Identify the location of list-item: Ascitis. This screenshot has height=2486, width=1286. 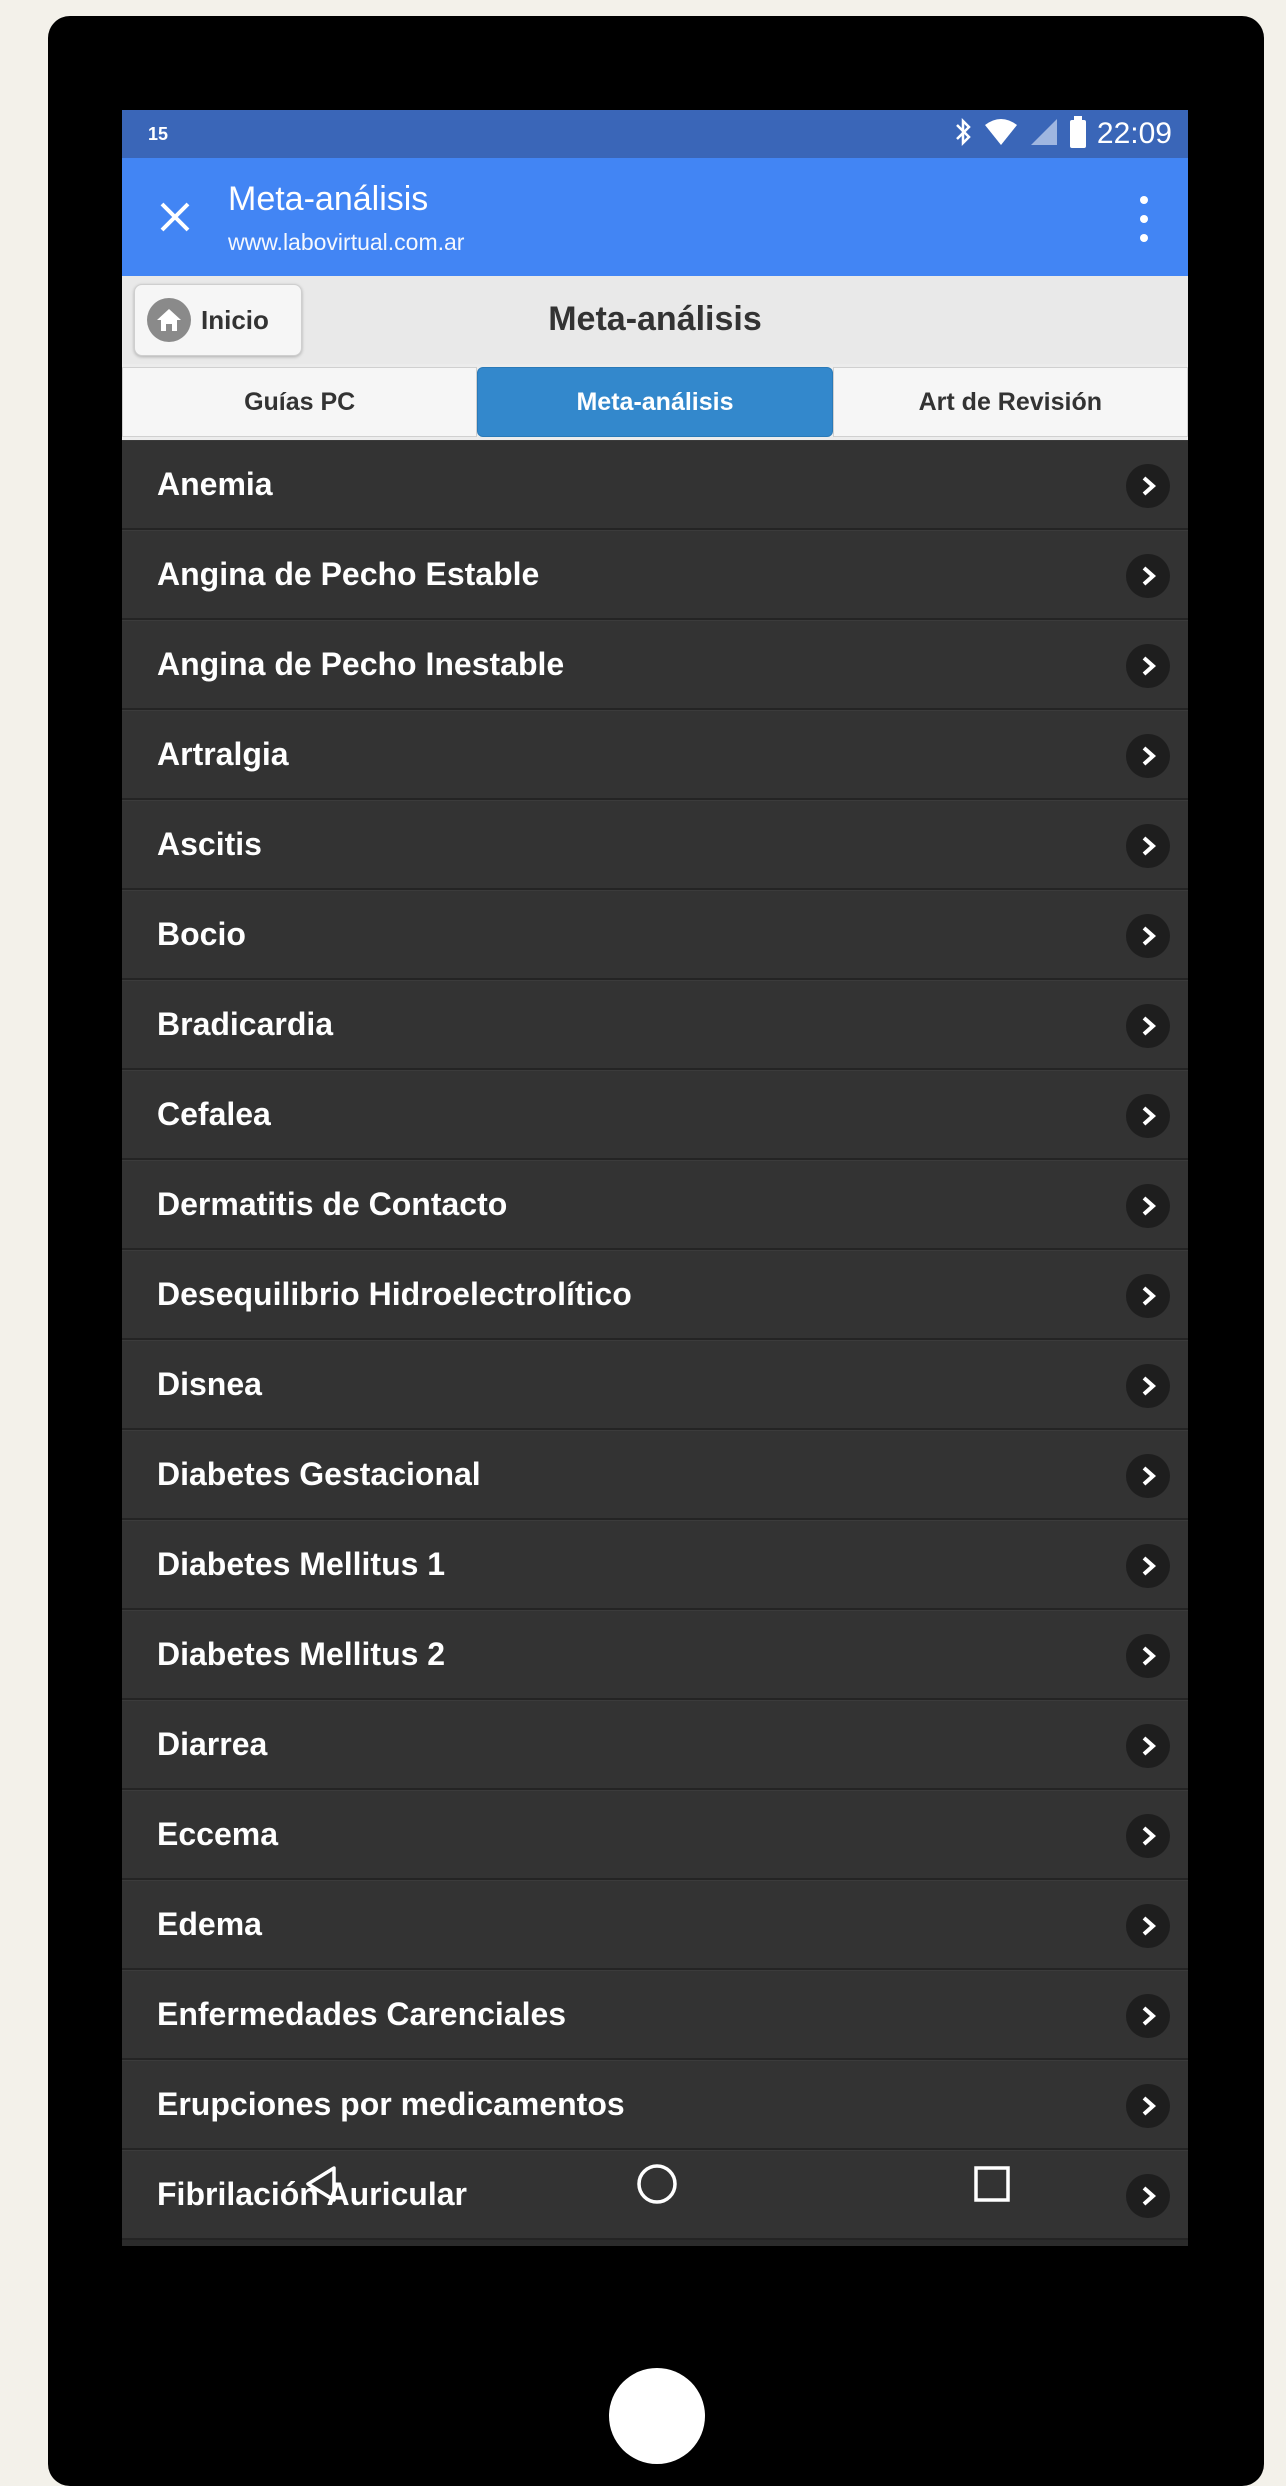
(655, 845).